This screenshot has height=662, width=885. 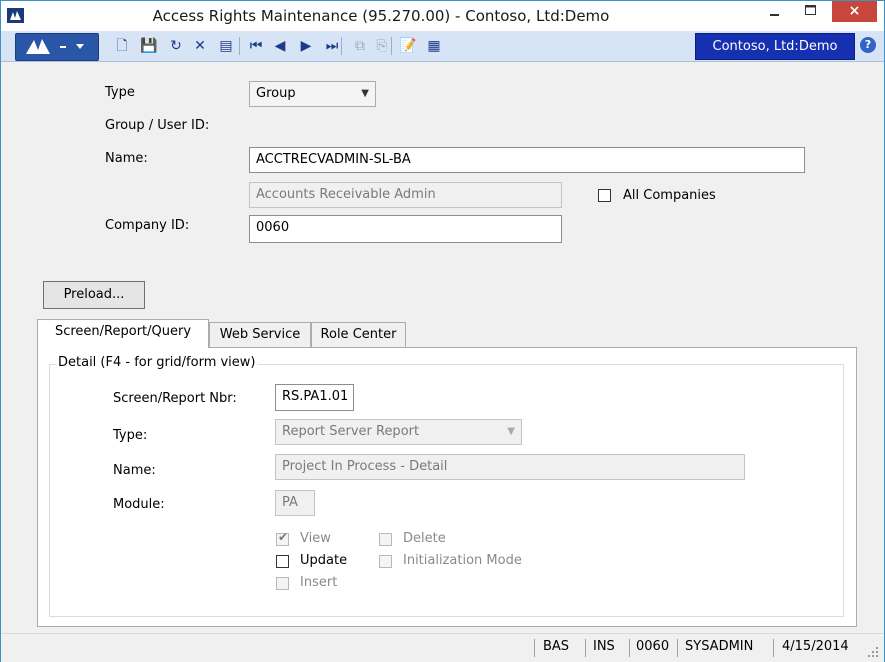 What do you see at coordinates (147, 225) in the screenshot?
I see `company-id-label: Company ID:` at bounding box center [147, 225].